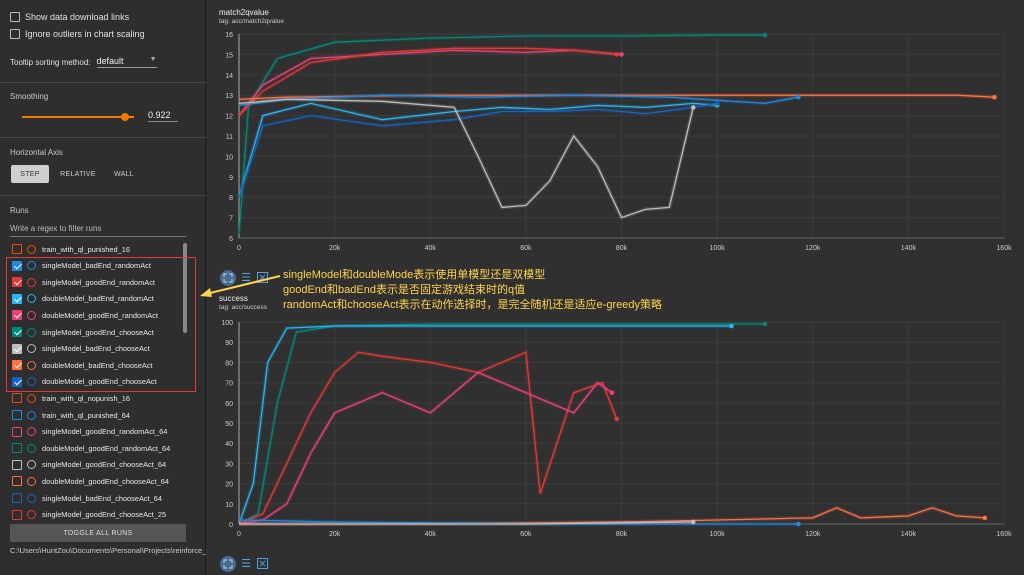  Describe the element at coordinates (239, 534) in the screenshot. I see `x-tick-label: 0` at that location.